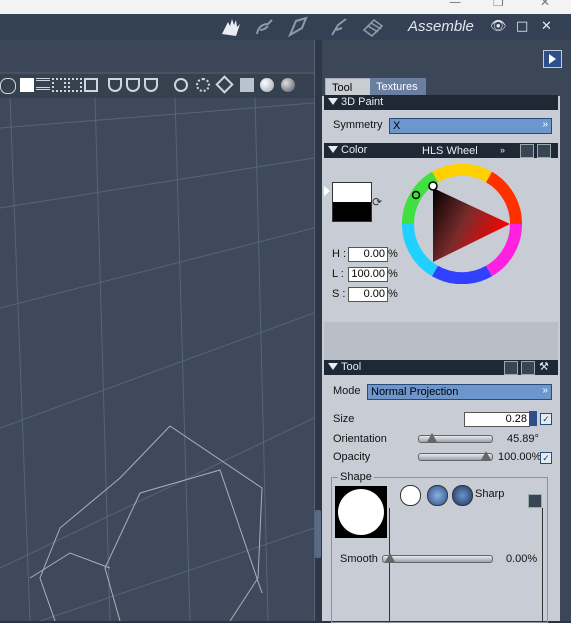  Describe the element at coordinates (373, 27) in the screenshot. I see `material-room-icon` at that location.